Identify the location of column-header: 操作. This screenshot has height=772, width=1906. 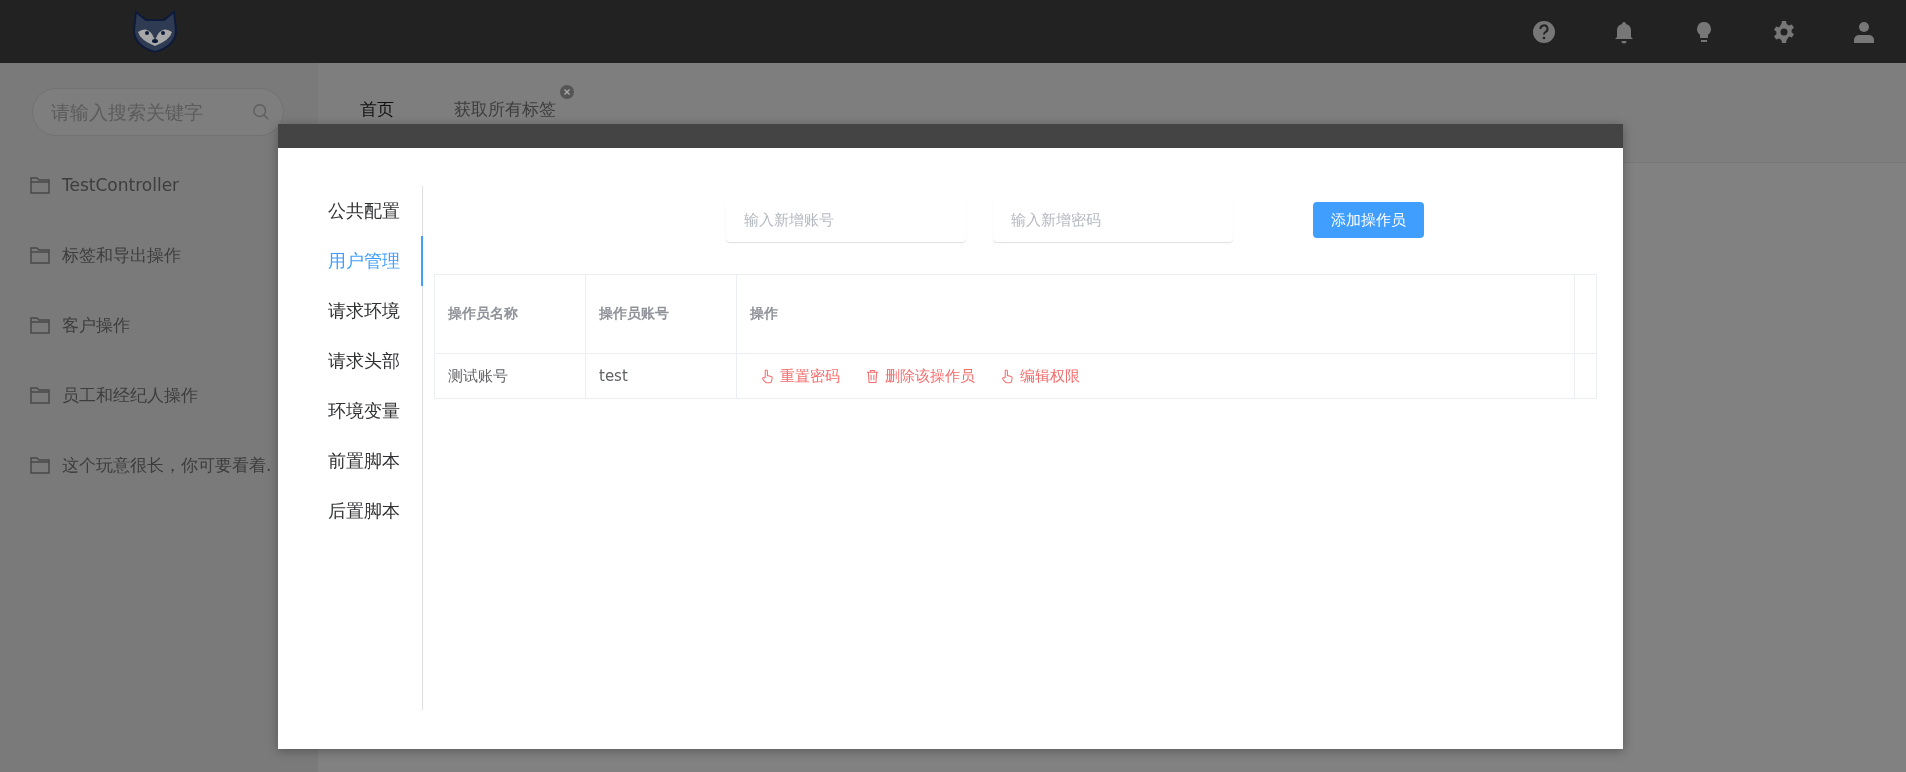
(764, 314).